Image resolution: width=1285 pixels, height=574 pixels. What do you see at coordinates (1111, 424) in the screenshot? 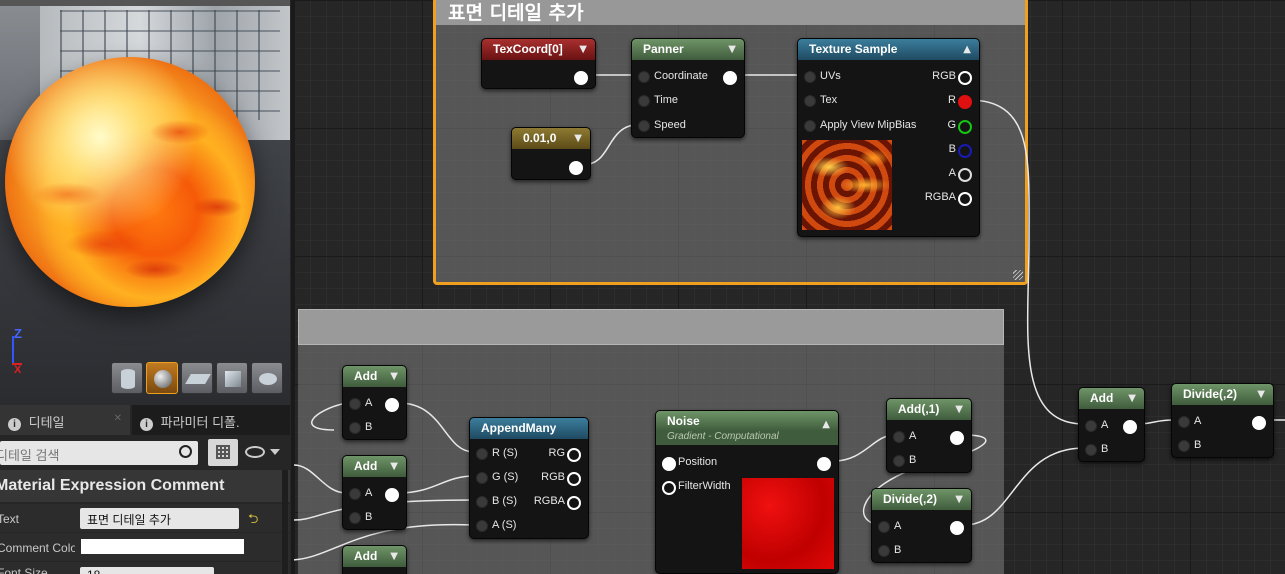
I see `node-add-final: Add ▼ A B` at bounding box center [1111, 424].